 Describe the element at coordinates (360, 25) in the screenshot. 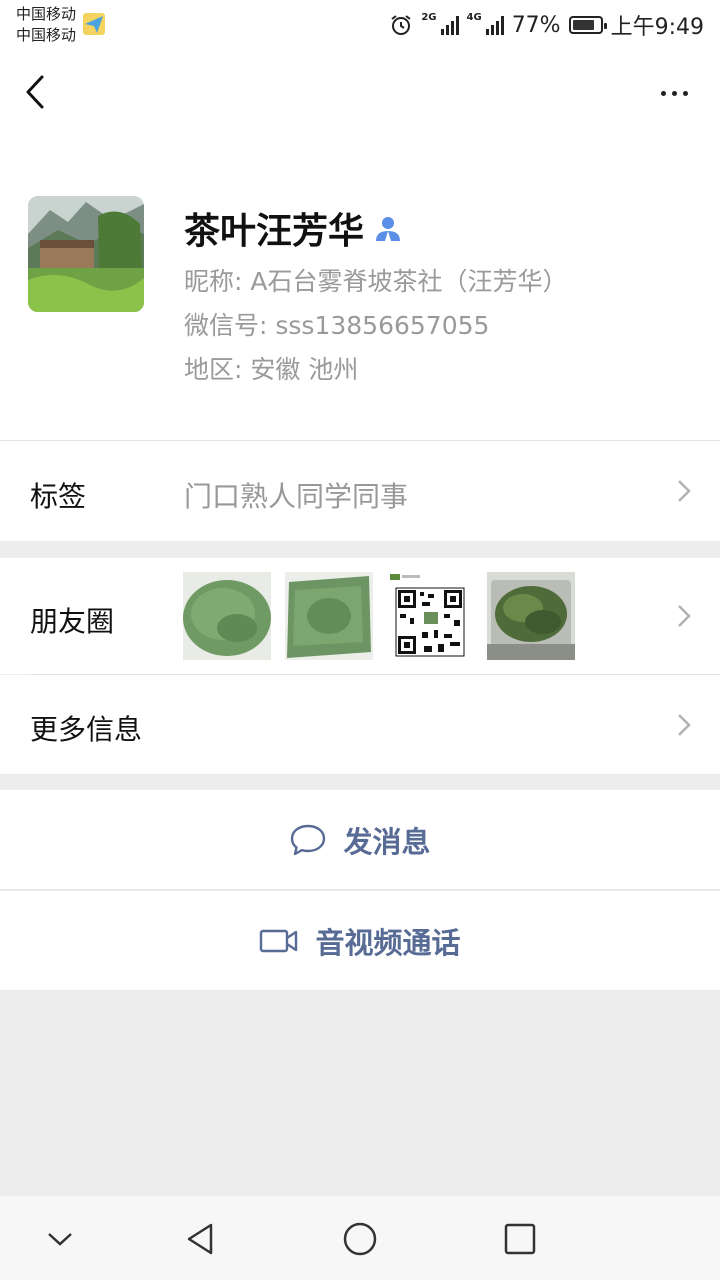

I see `status-bar: 中国移动 中国移动 2G 4G 77% 上午9:49` at that location.